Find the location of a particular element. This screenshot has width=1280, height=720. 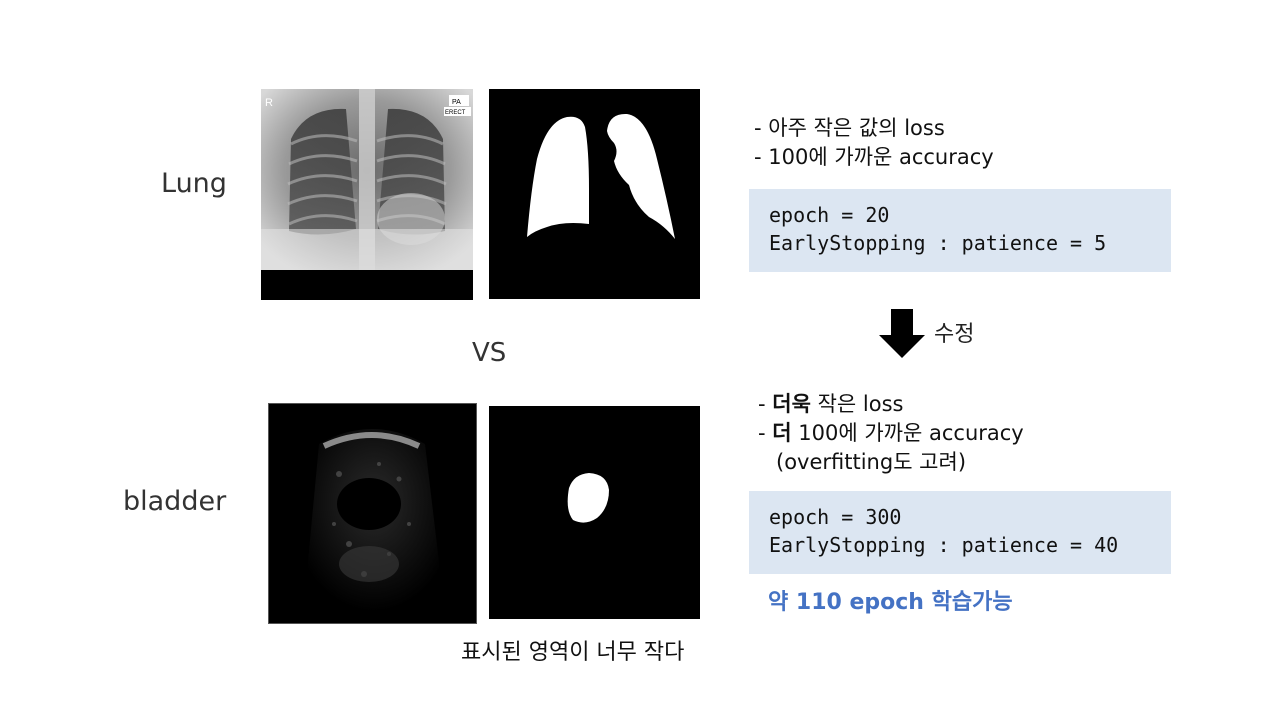

before-code-epoch: epoch = 20 is located at coordinates (829, 215).